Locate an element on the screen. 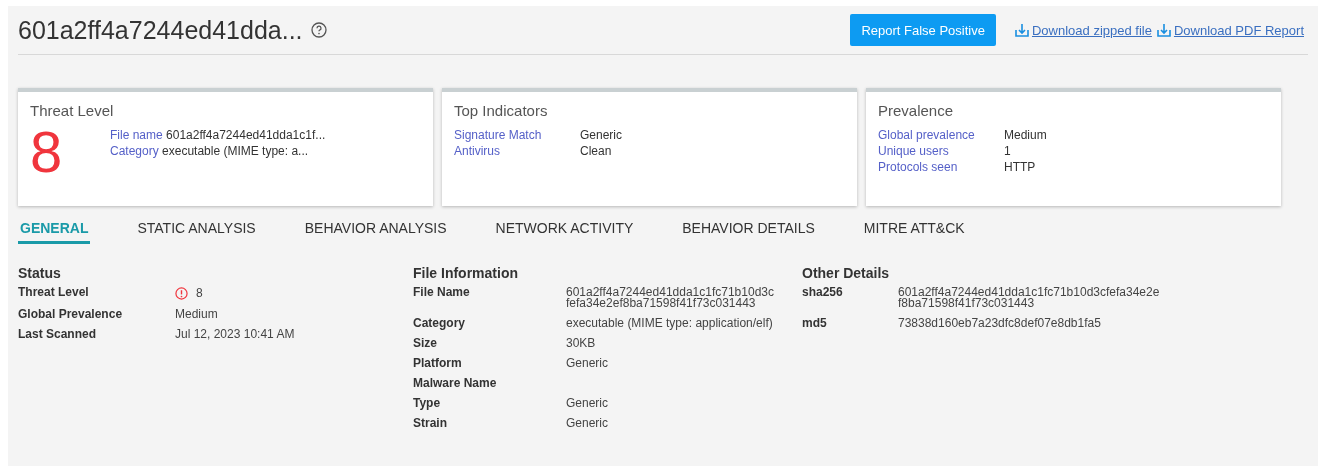 The image size is (1318, 466). field-value: Clean is located at coordinates (596, 151).